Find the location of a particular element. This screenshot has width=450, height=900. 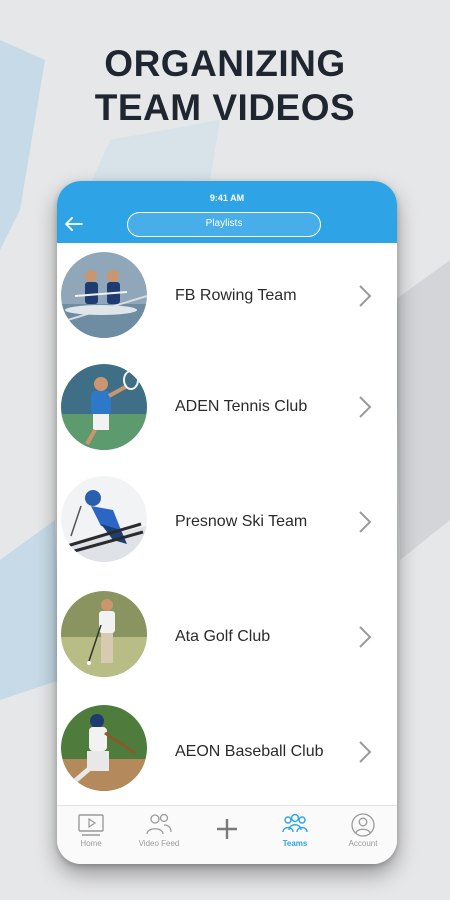

back-button is located at coordinates (74, 224).